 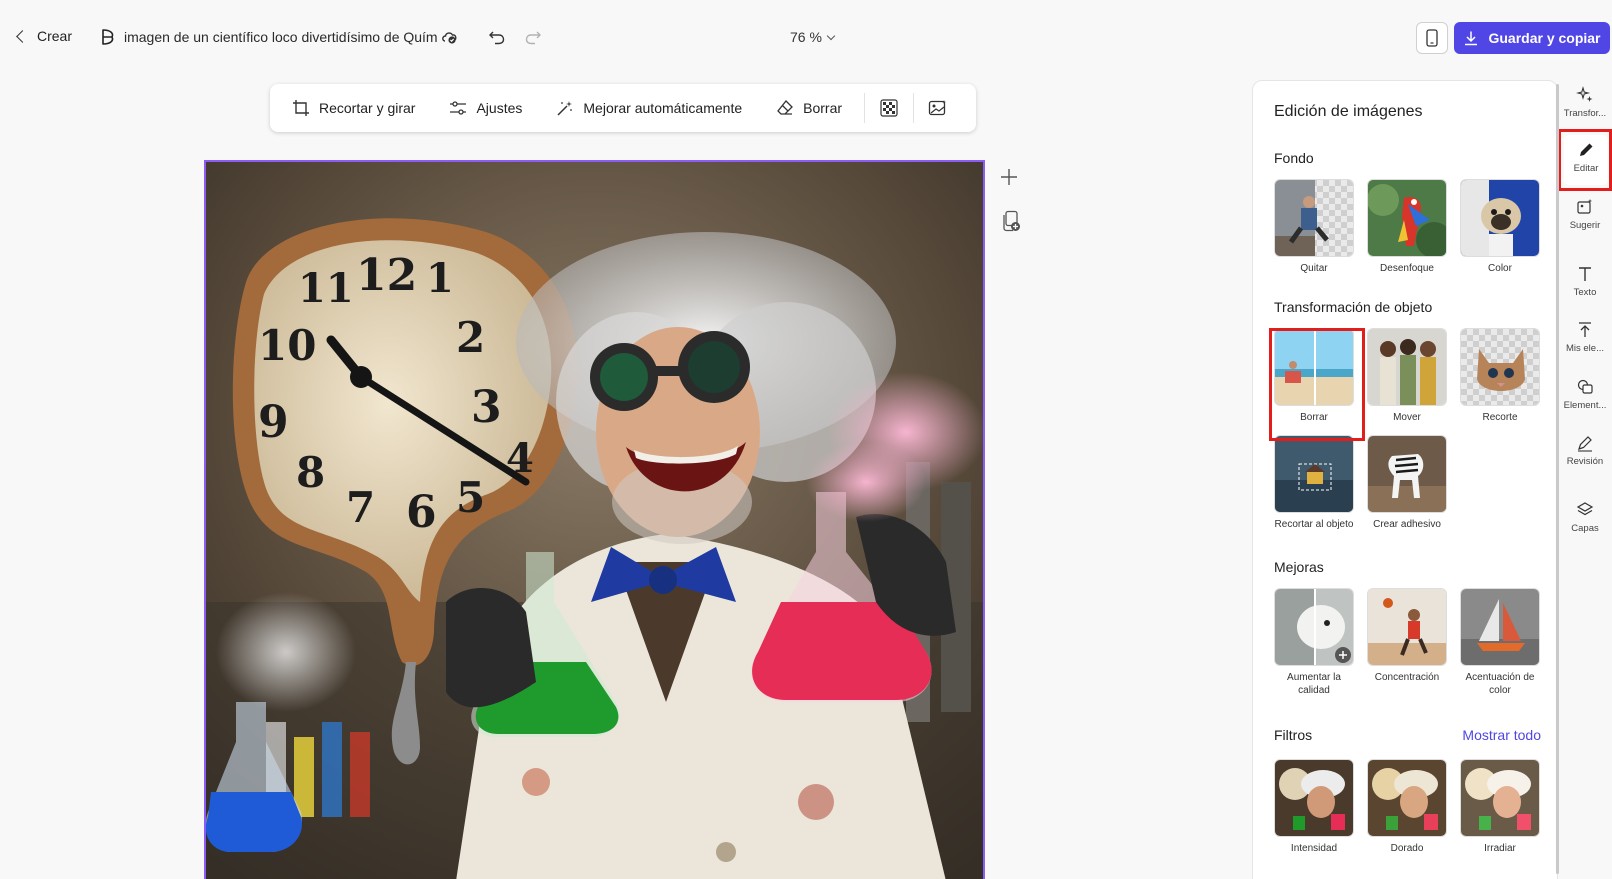 I want to click on object-cutout-label: Recorte, so click(x=1500, y=417).